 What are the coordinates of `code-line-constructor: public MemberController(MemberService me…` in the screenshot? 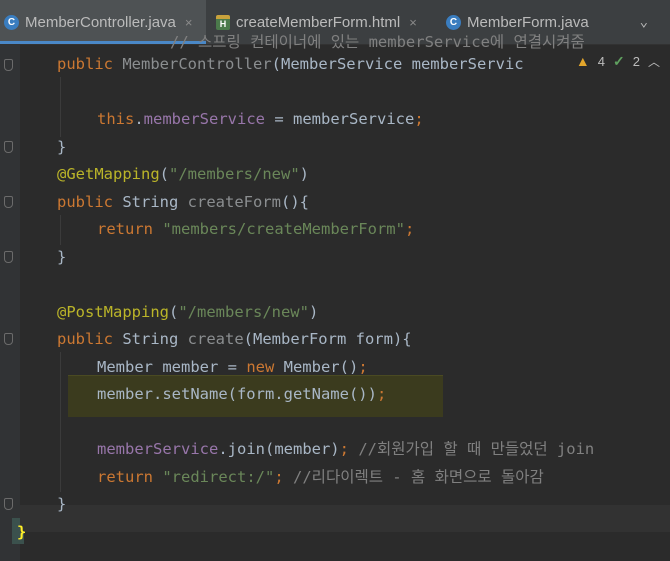 It's located at (290, 64).